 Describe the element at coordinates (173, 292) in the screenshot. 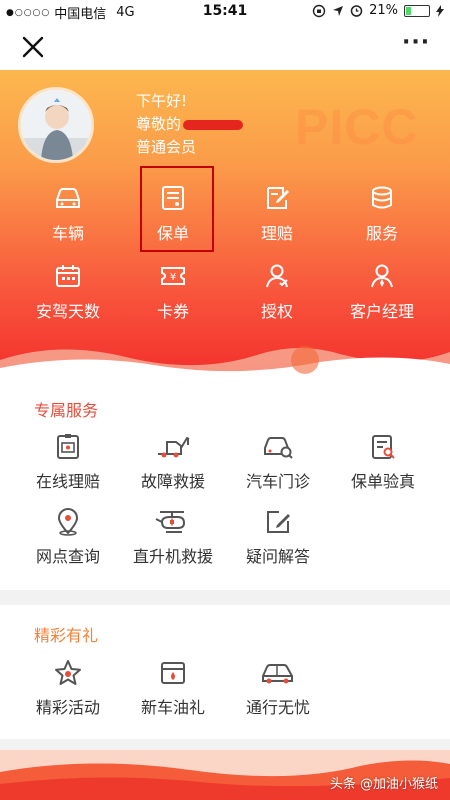

I see `menu-item-coupons: ¥ 卡券` at that location.